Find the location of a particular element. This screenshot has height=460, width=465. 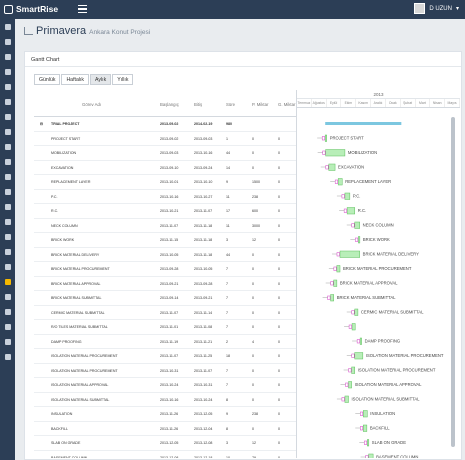

brand-logo: SmartRise is located at coordinates (31, 9).